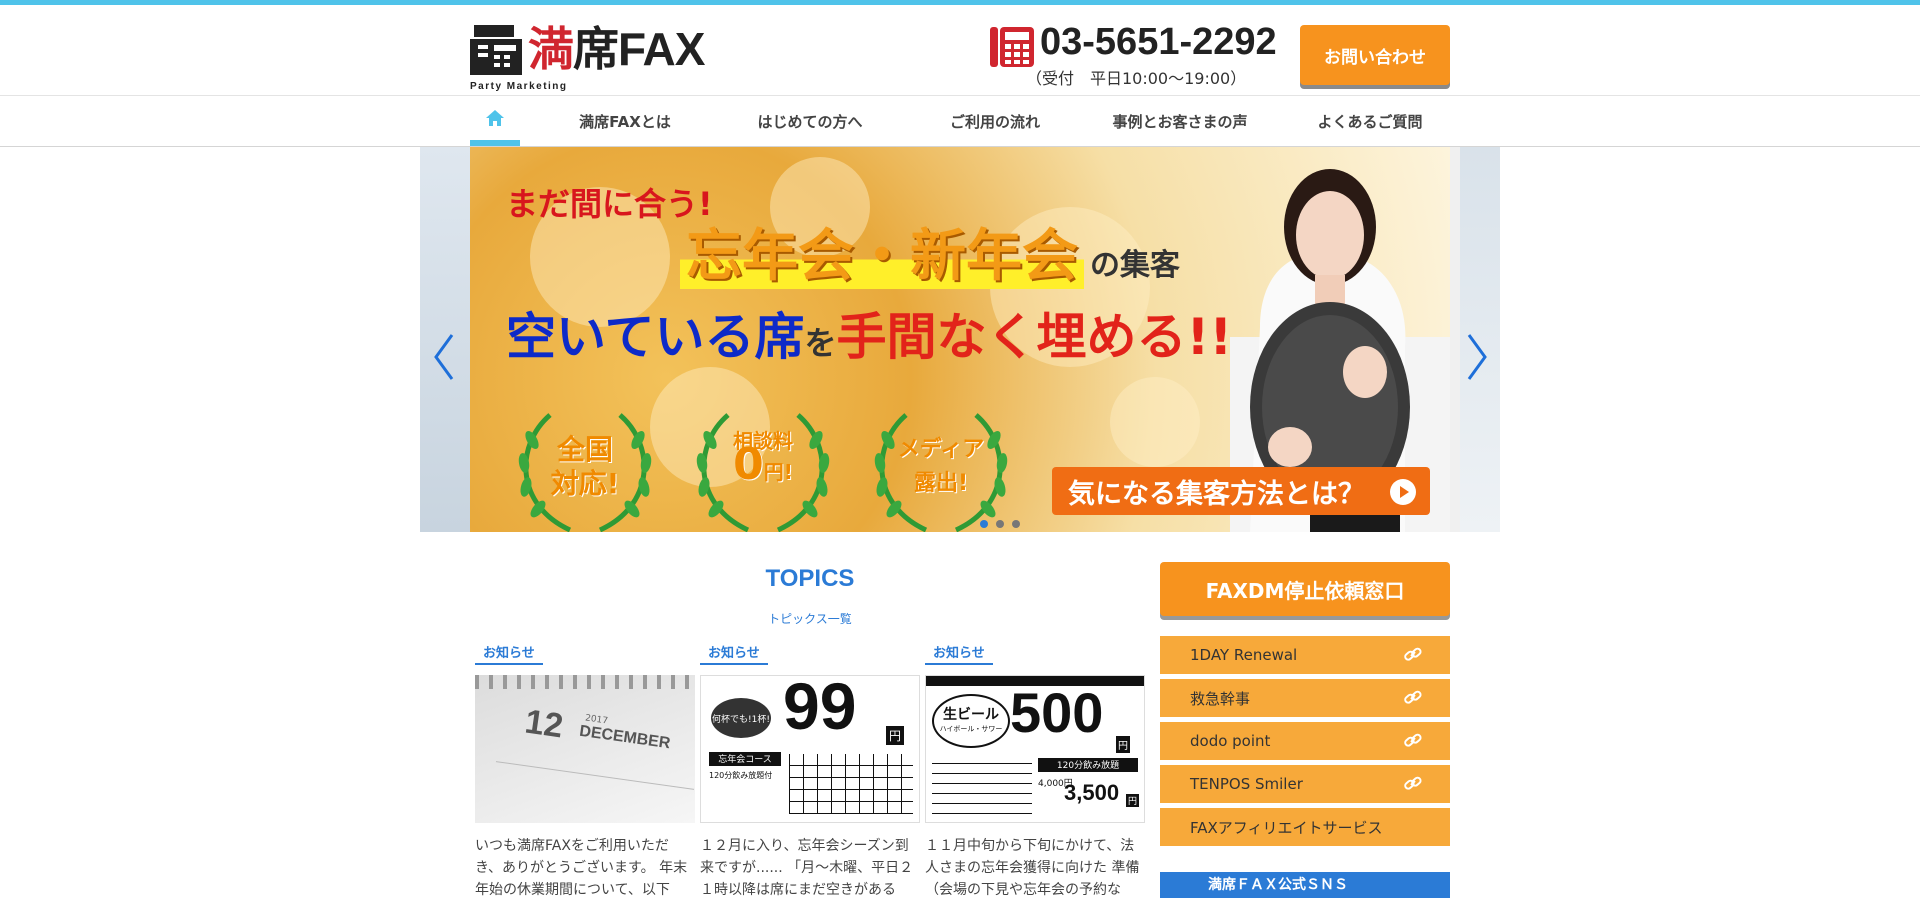 The image size is (1920, 901). I want to click on fax-machine-icon, so click(496, 50).